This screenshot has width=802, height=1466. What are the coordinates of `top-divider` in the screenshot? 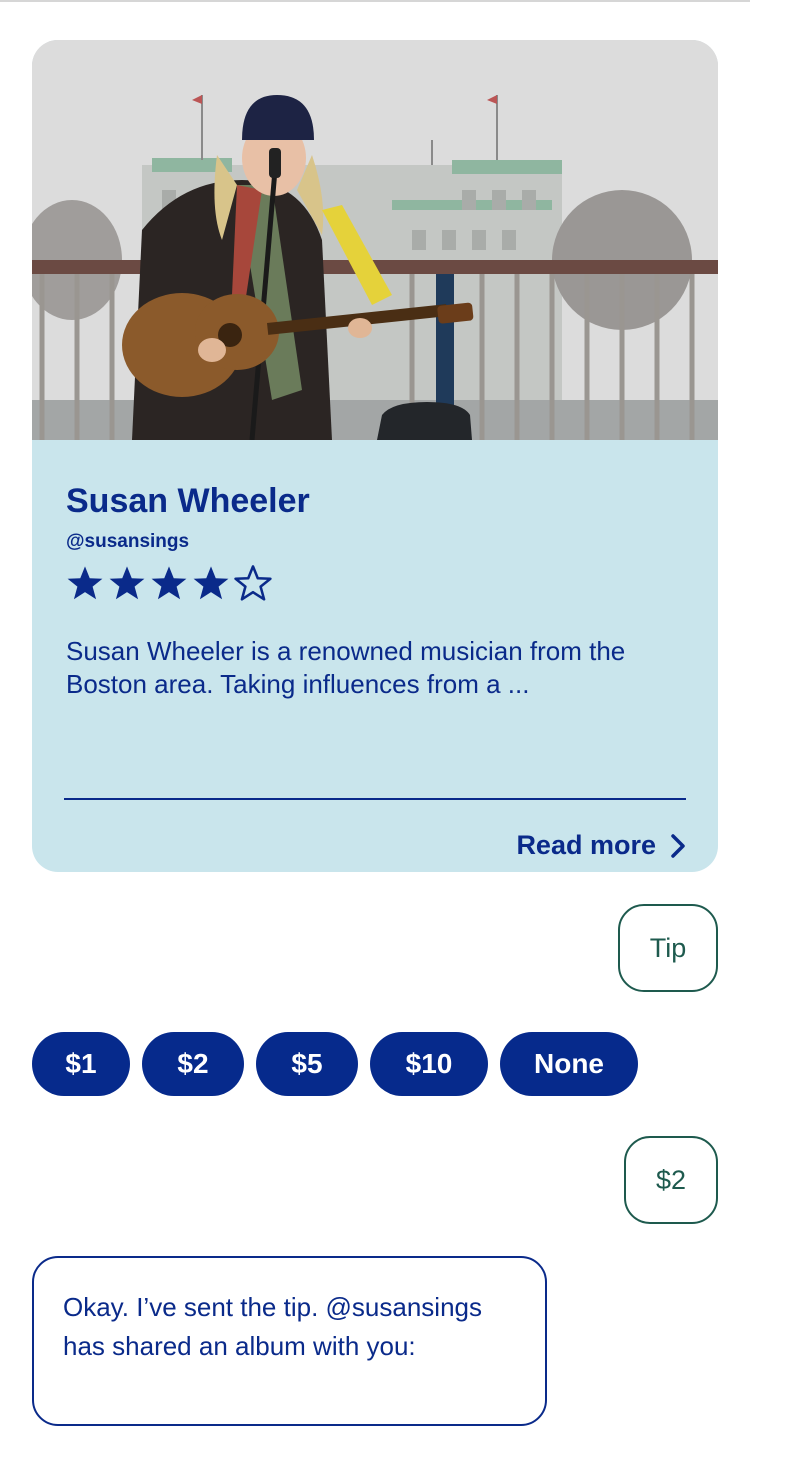 It's located at (375, 1).